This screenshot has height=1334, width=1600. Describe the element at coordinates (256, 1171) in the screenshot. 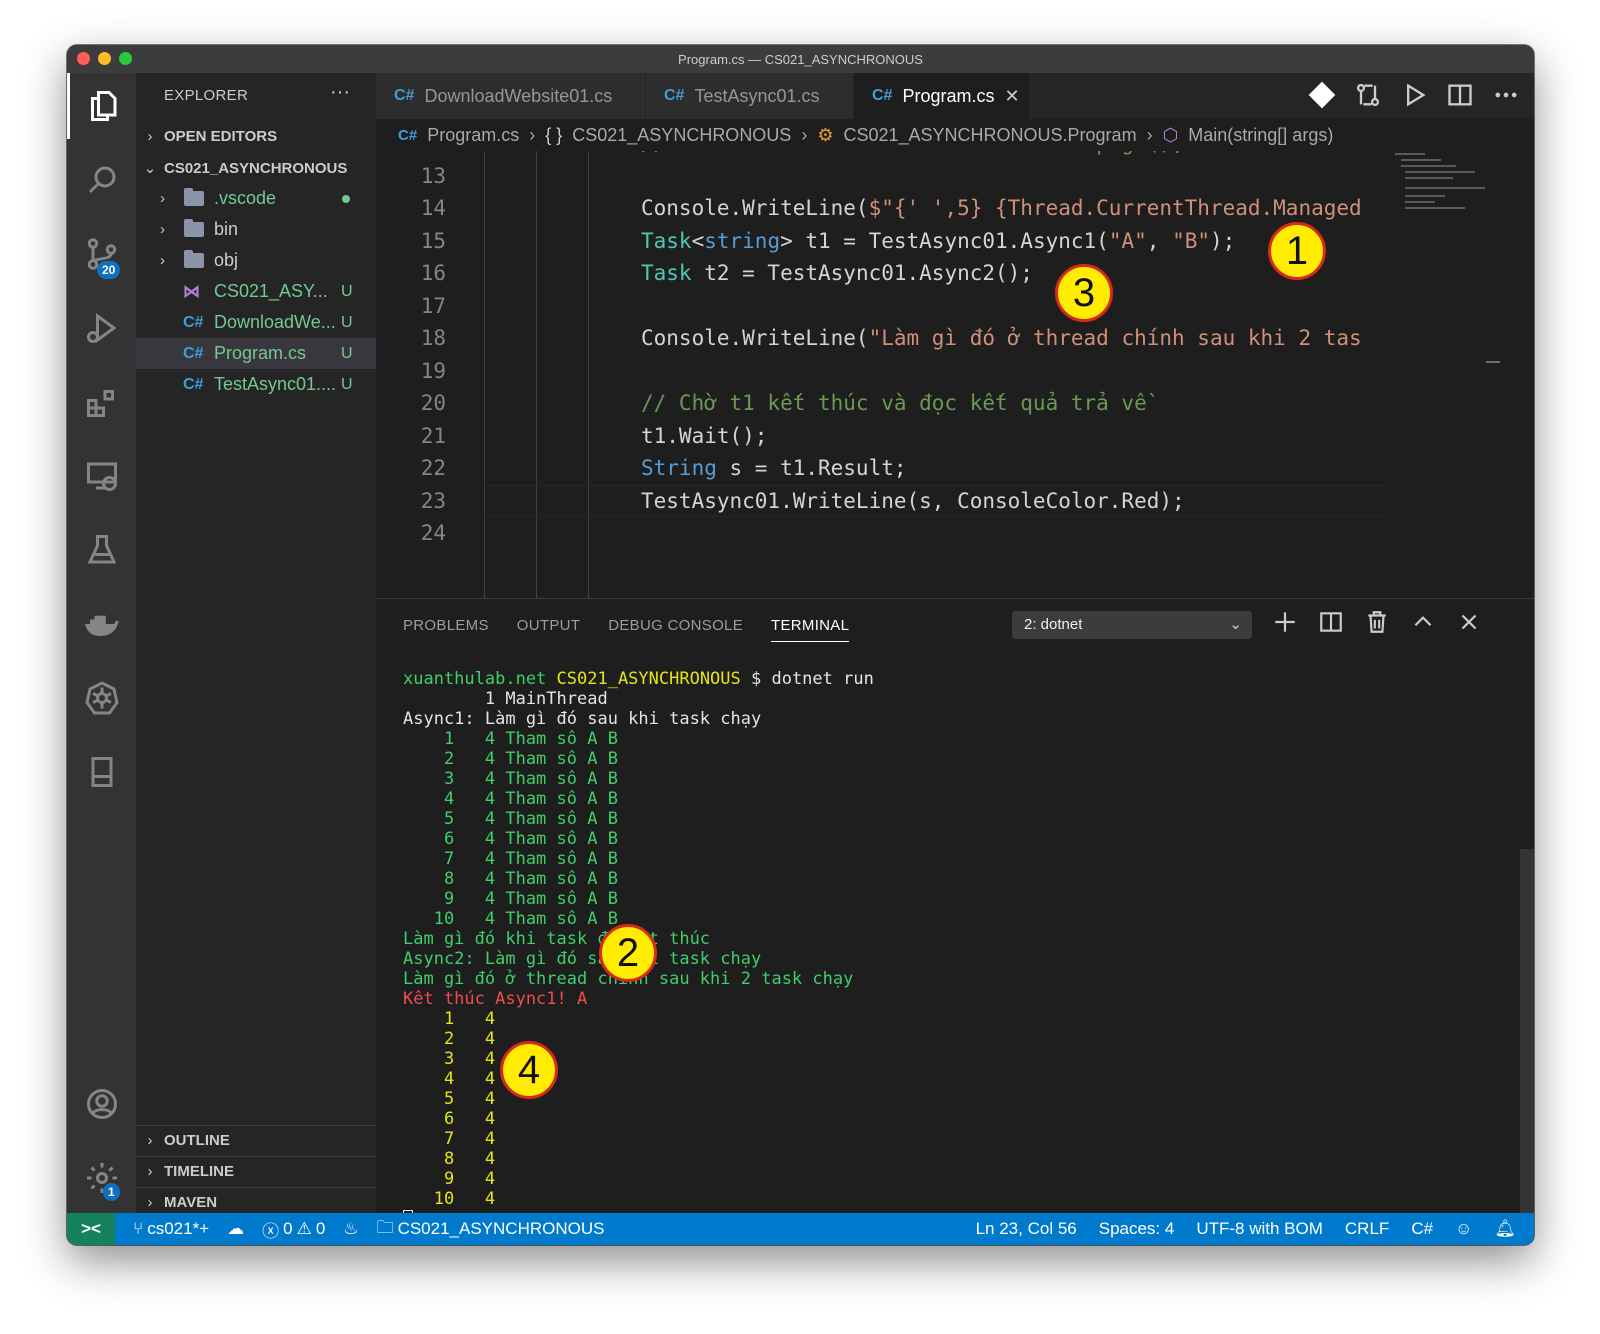

I see `timeline-section: › TIMELINE` at that location.